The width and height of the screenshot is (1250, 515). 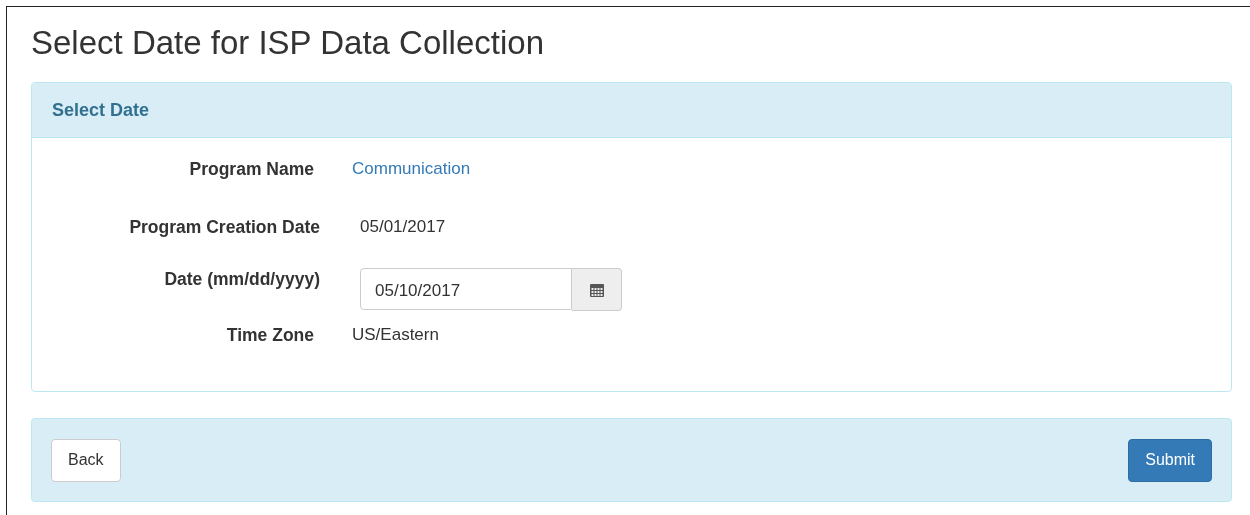 What do you see at coordinates (224, 227) in the screenshot?
I see `field-label: Program Creation Date` at bounding box center [224, 227].